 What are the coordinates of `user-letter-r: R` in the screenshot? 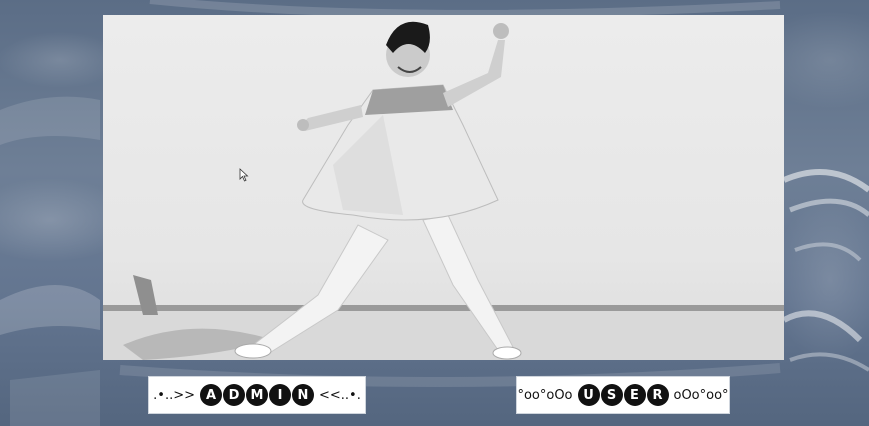 It's located at (657, 395).